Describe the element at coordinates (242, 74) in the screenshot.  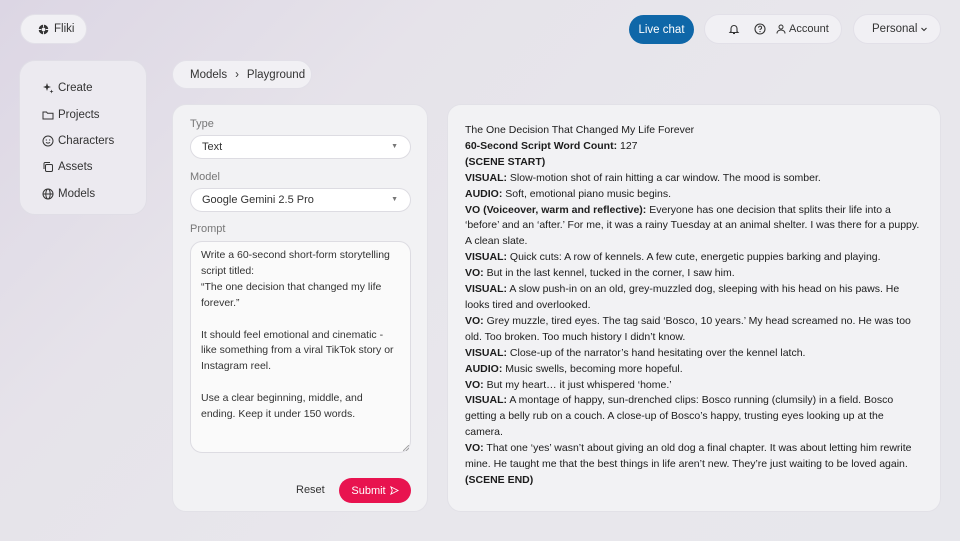
I see `breadcrumb: Models › Playground` at that location.